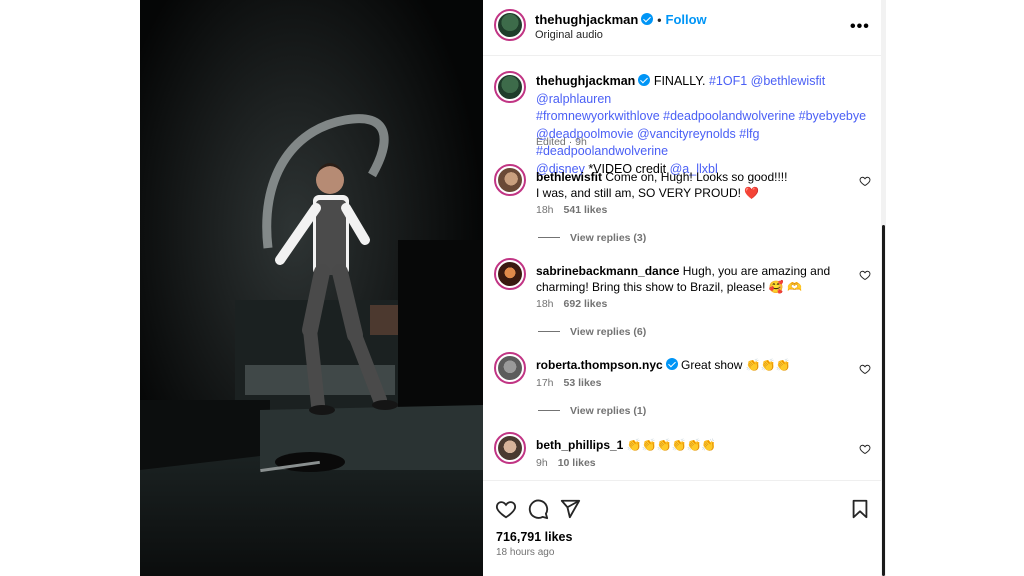 Image resolution: width=1024 pixels, height=576 pixels. I want to click on comment-likes: 692 likes, so click(586, 304).